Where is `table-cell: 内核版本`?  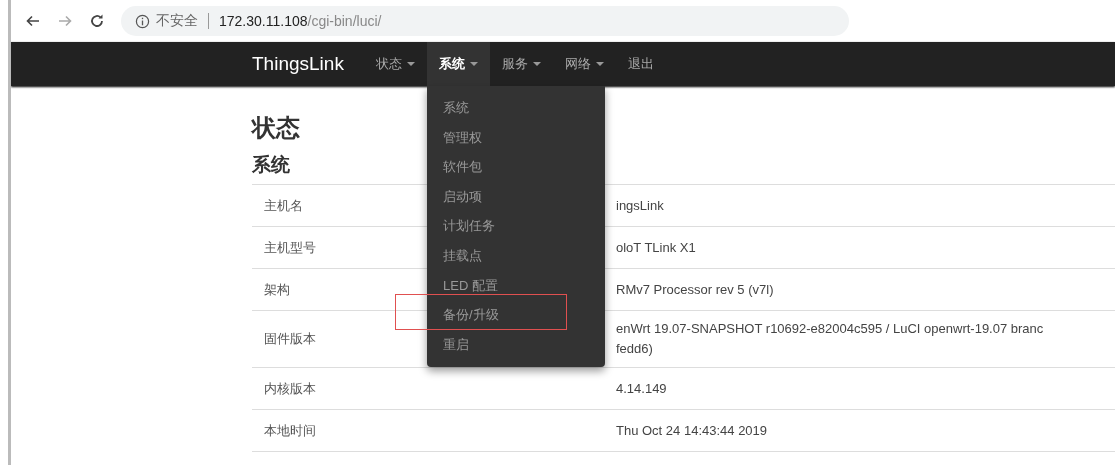
table-cell: 内核版本 is located at coordinates (290, 388).